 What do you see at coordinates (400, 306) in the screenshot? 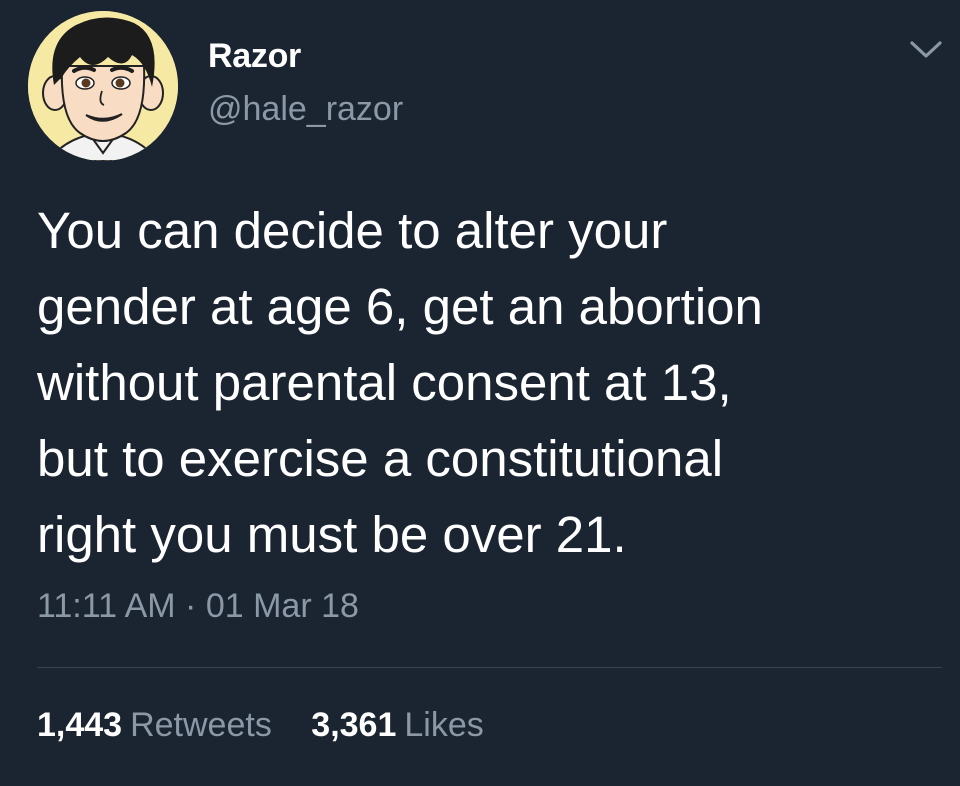
I see `tweet-text-line: gender at age 6, get an abortion` at bounding box center [400, 306].